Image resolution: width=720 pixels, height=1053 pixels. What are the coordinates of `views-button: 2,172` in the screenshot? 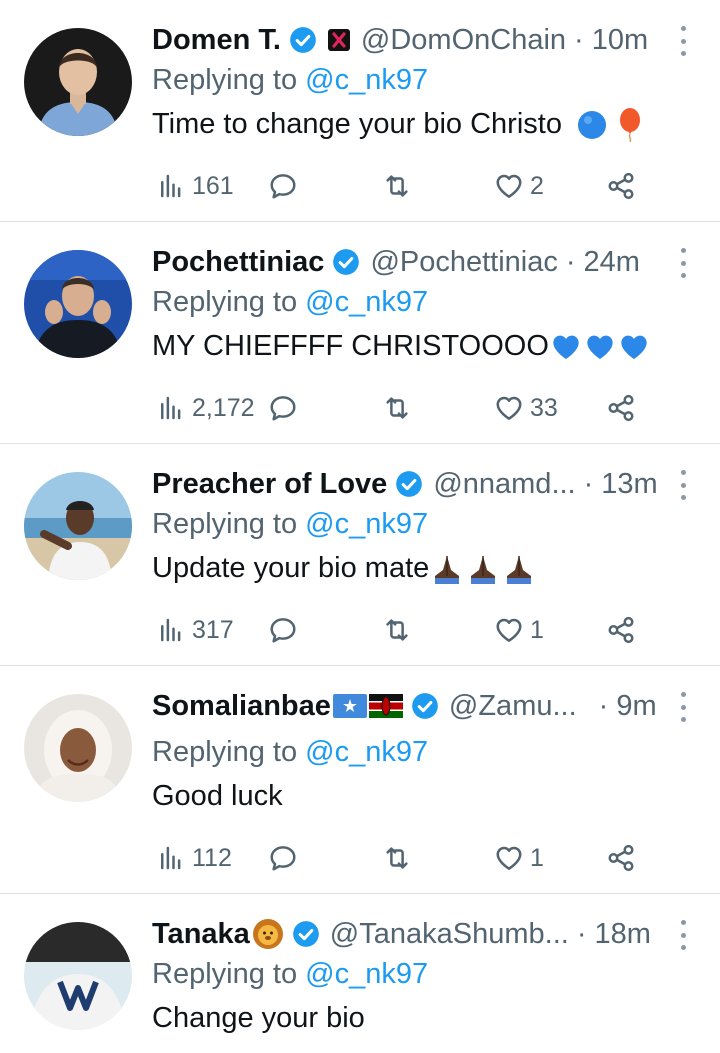 It's located at (205, 408).